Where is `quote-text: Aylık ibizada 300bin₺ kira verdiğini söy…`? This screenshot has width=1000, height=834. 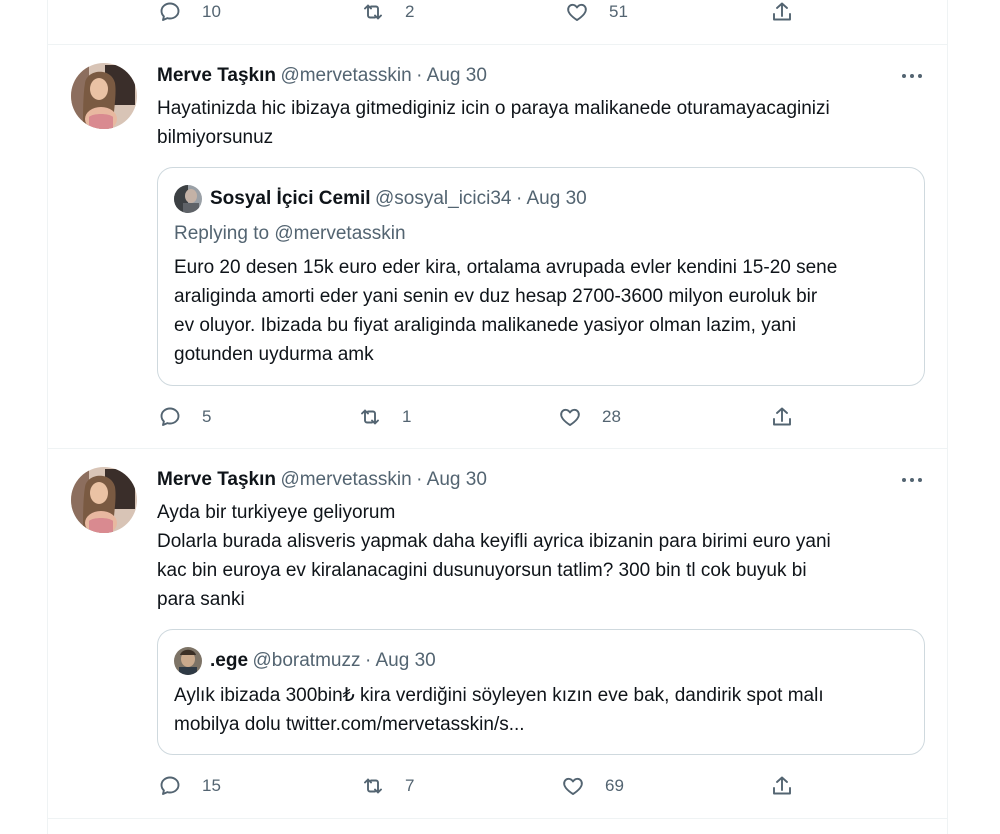
quote-text: Aylık ibizada 300bin₺ kira verdiğini söy… is located at coordinates (499, 710).